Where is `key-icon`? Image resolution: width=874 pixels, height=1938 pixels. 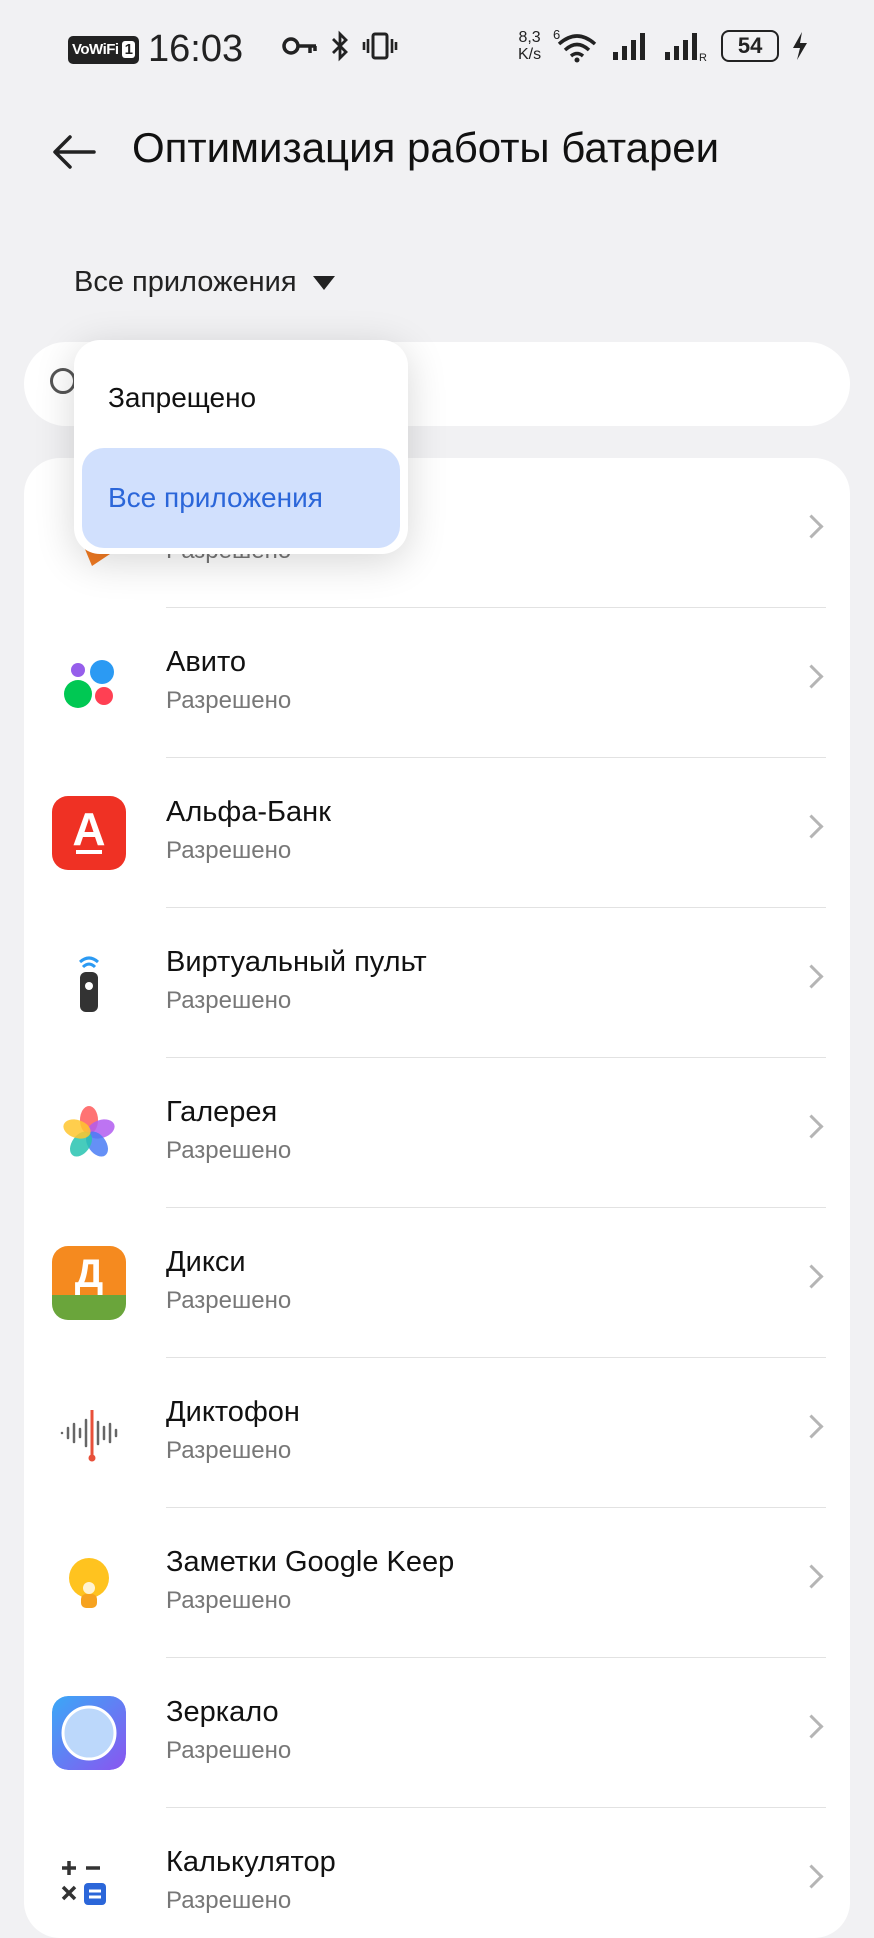
key-icon is located at coordinates (299, 46).